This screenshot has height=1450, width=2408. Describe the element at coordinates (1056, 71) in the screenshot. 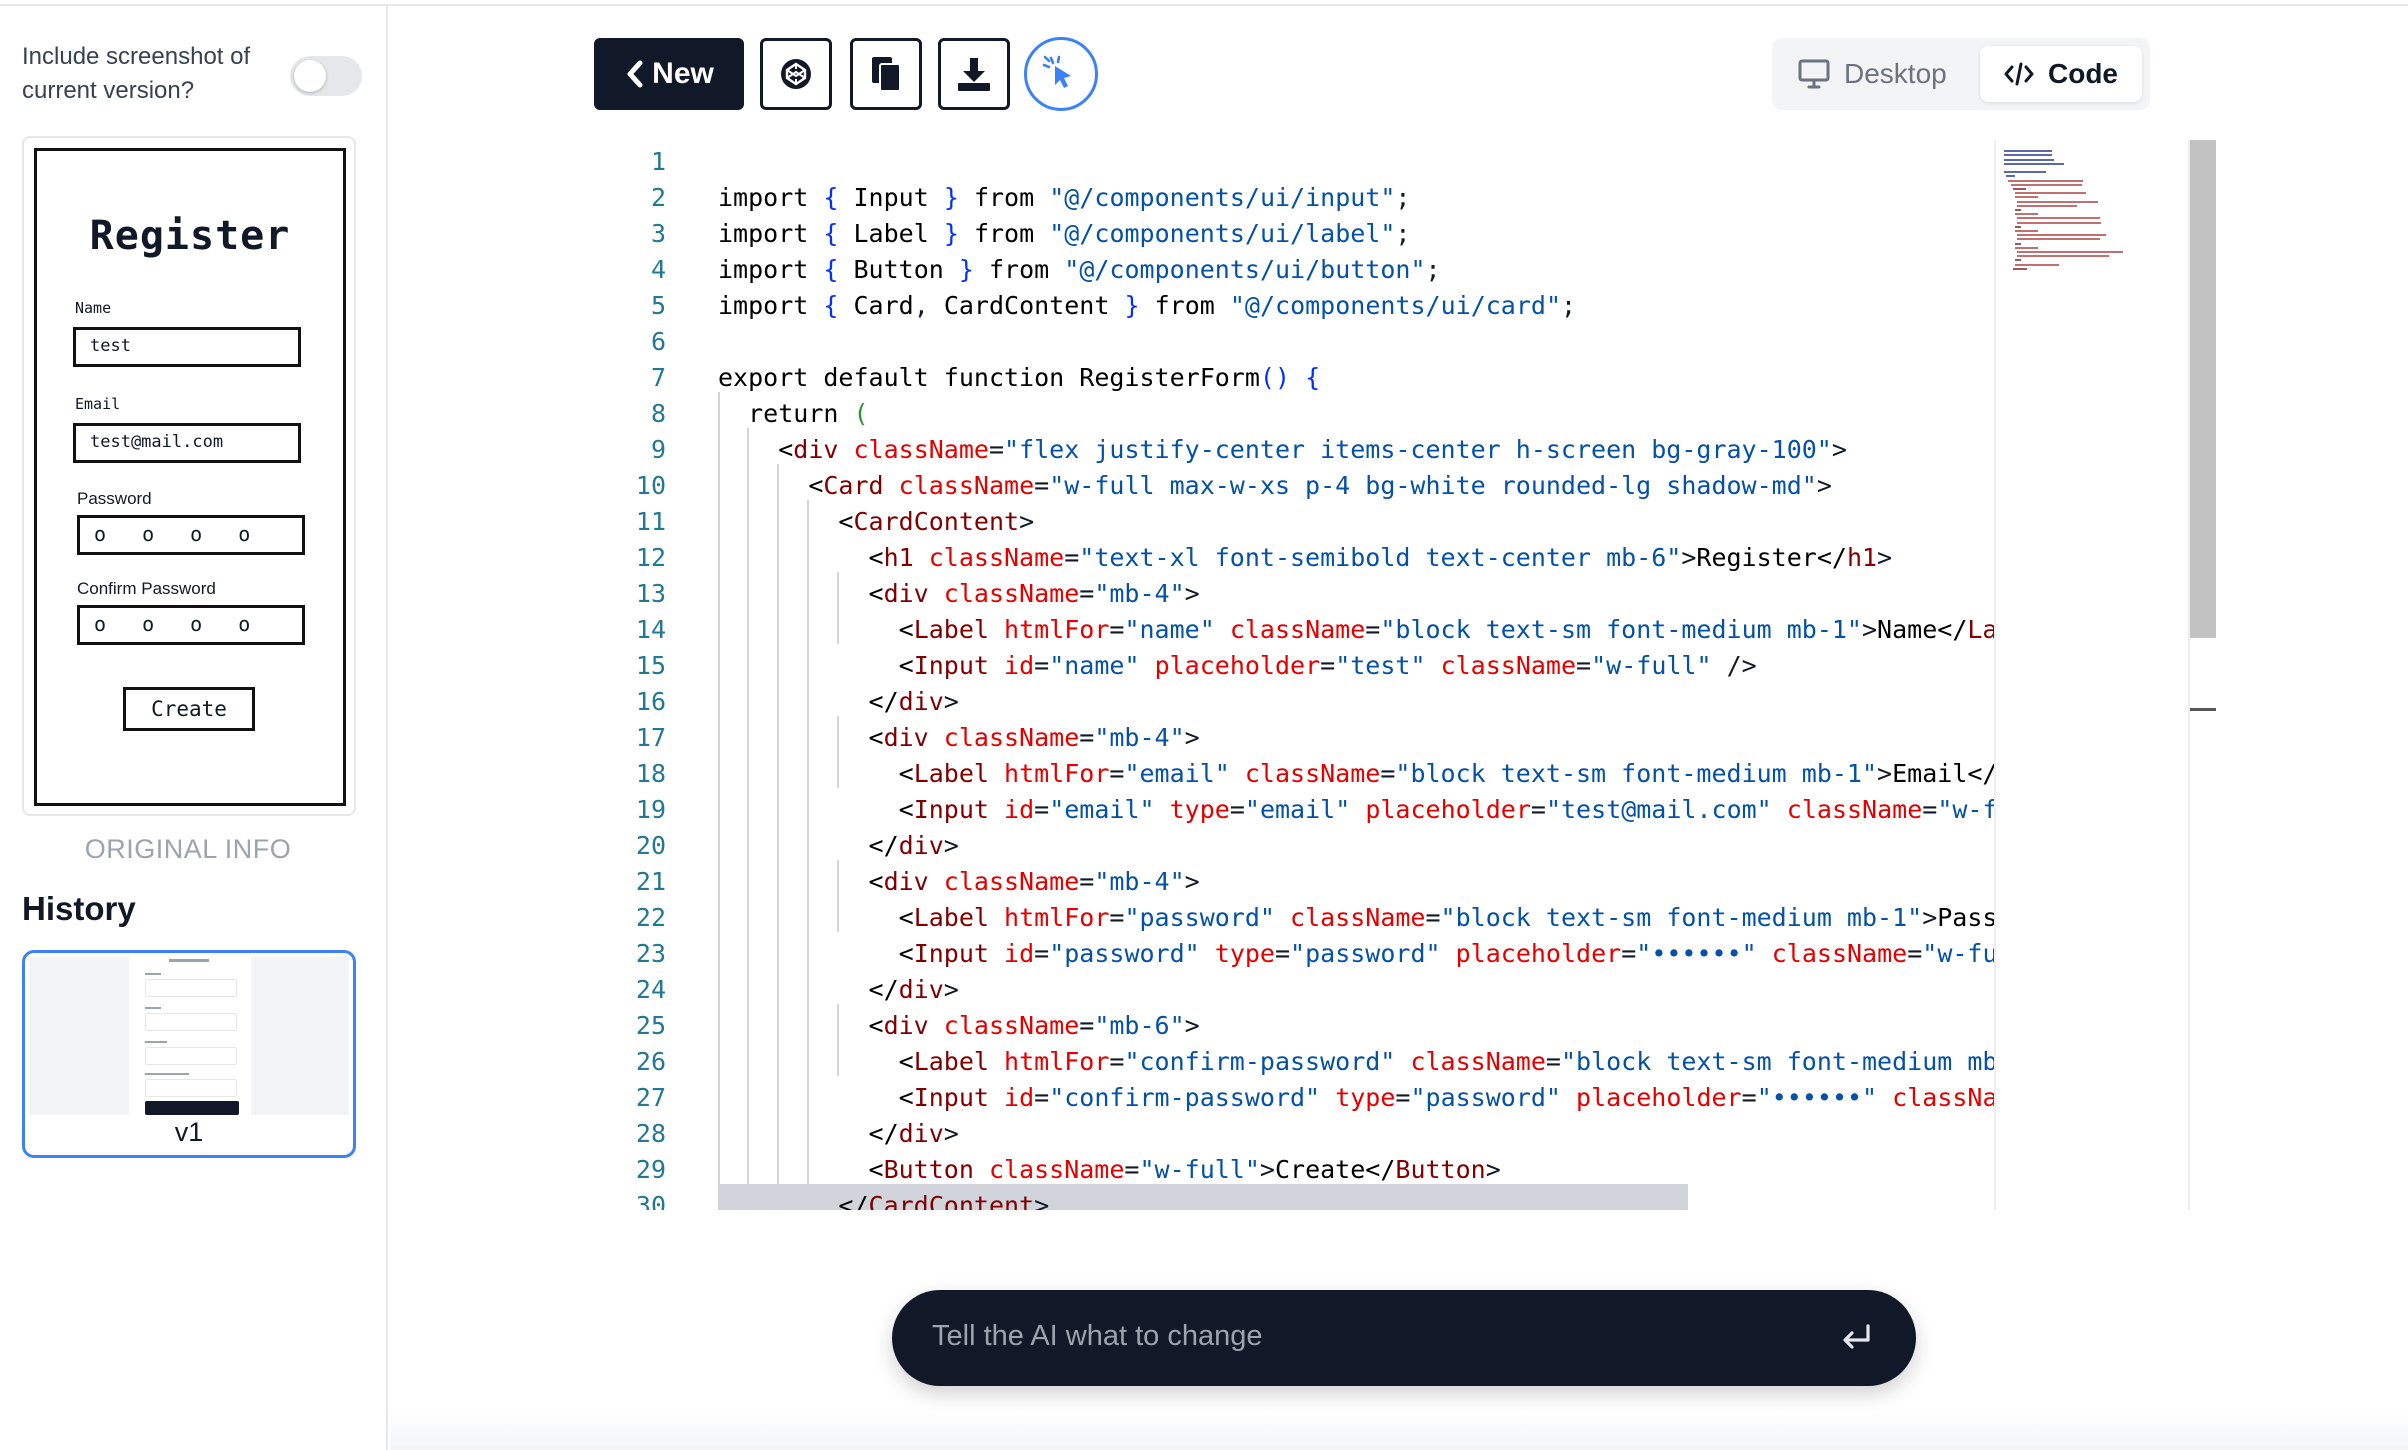

I see `cursor-click-icon` at that location.